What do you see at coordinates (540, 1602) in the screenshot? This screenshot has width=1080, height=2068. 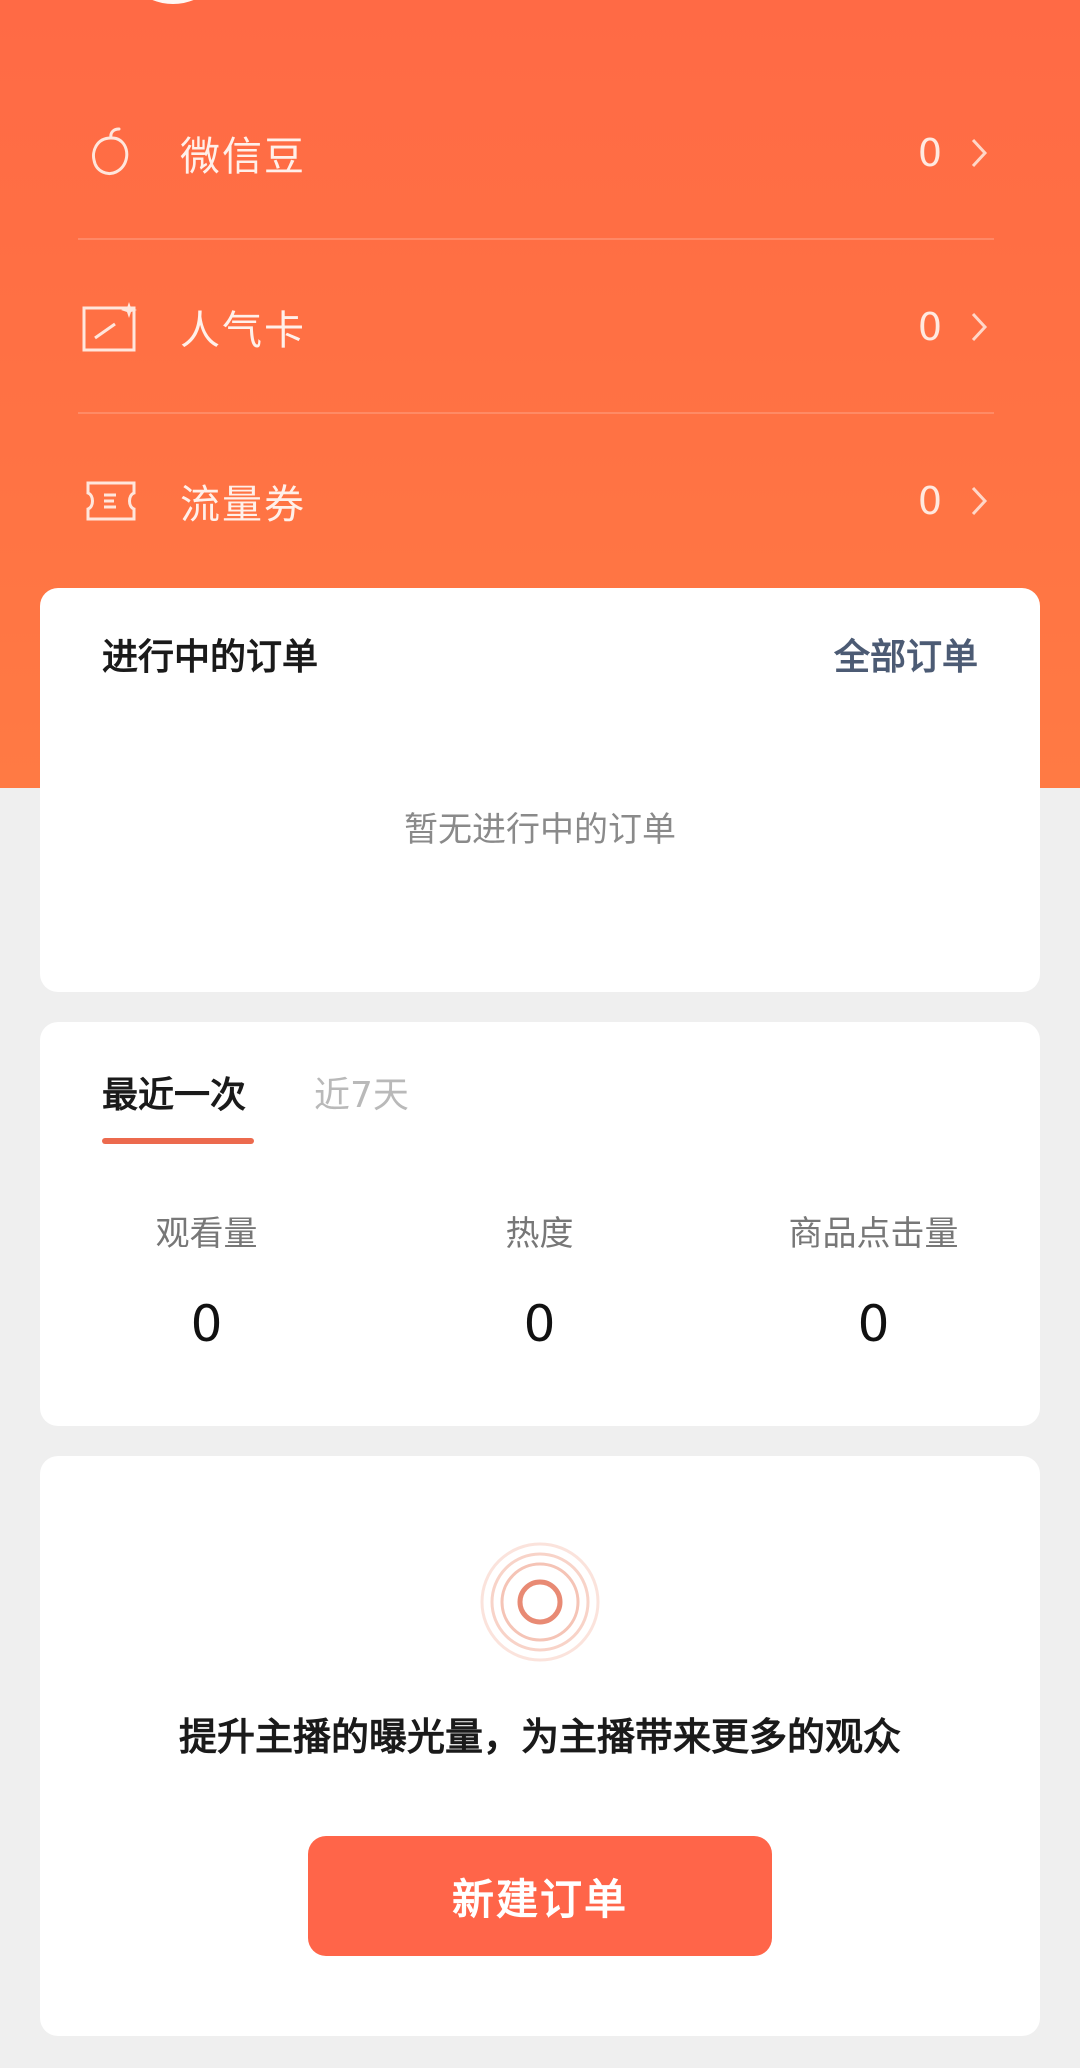 I see `broadcast-ring-icon` at bounding box center [540, 1602].